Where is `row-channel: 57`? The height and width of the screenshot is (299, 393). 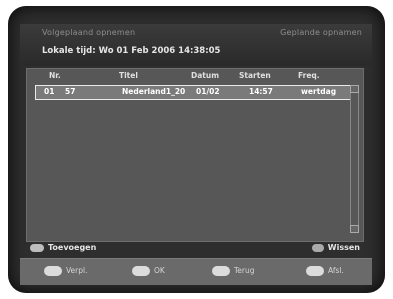 row-channel: 57 is located at coordinates (70, 91).